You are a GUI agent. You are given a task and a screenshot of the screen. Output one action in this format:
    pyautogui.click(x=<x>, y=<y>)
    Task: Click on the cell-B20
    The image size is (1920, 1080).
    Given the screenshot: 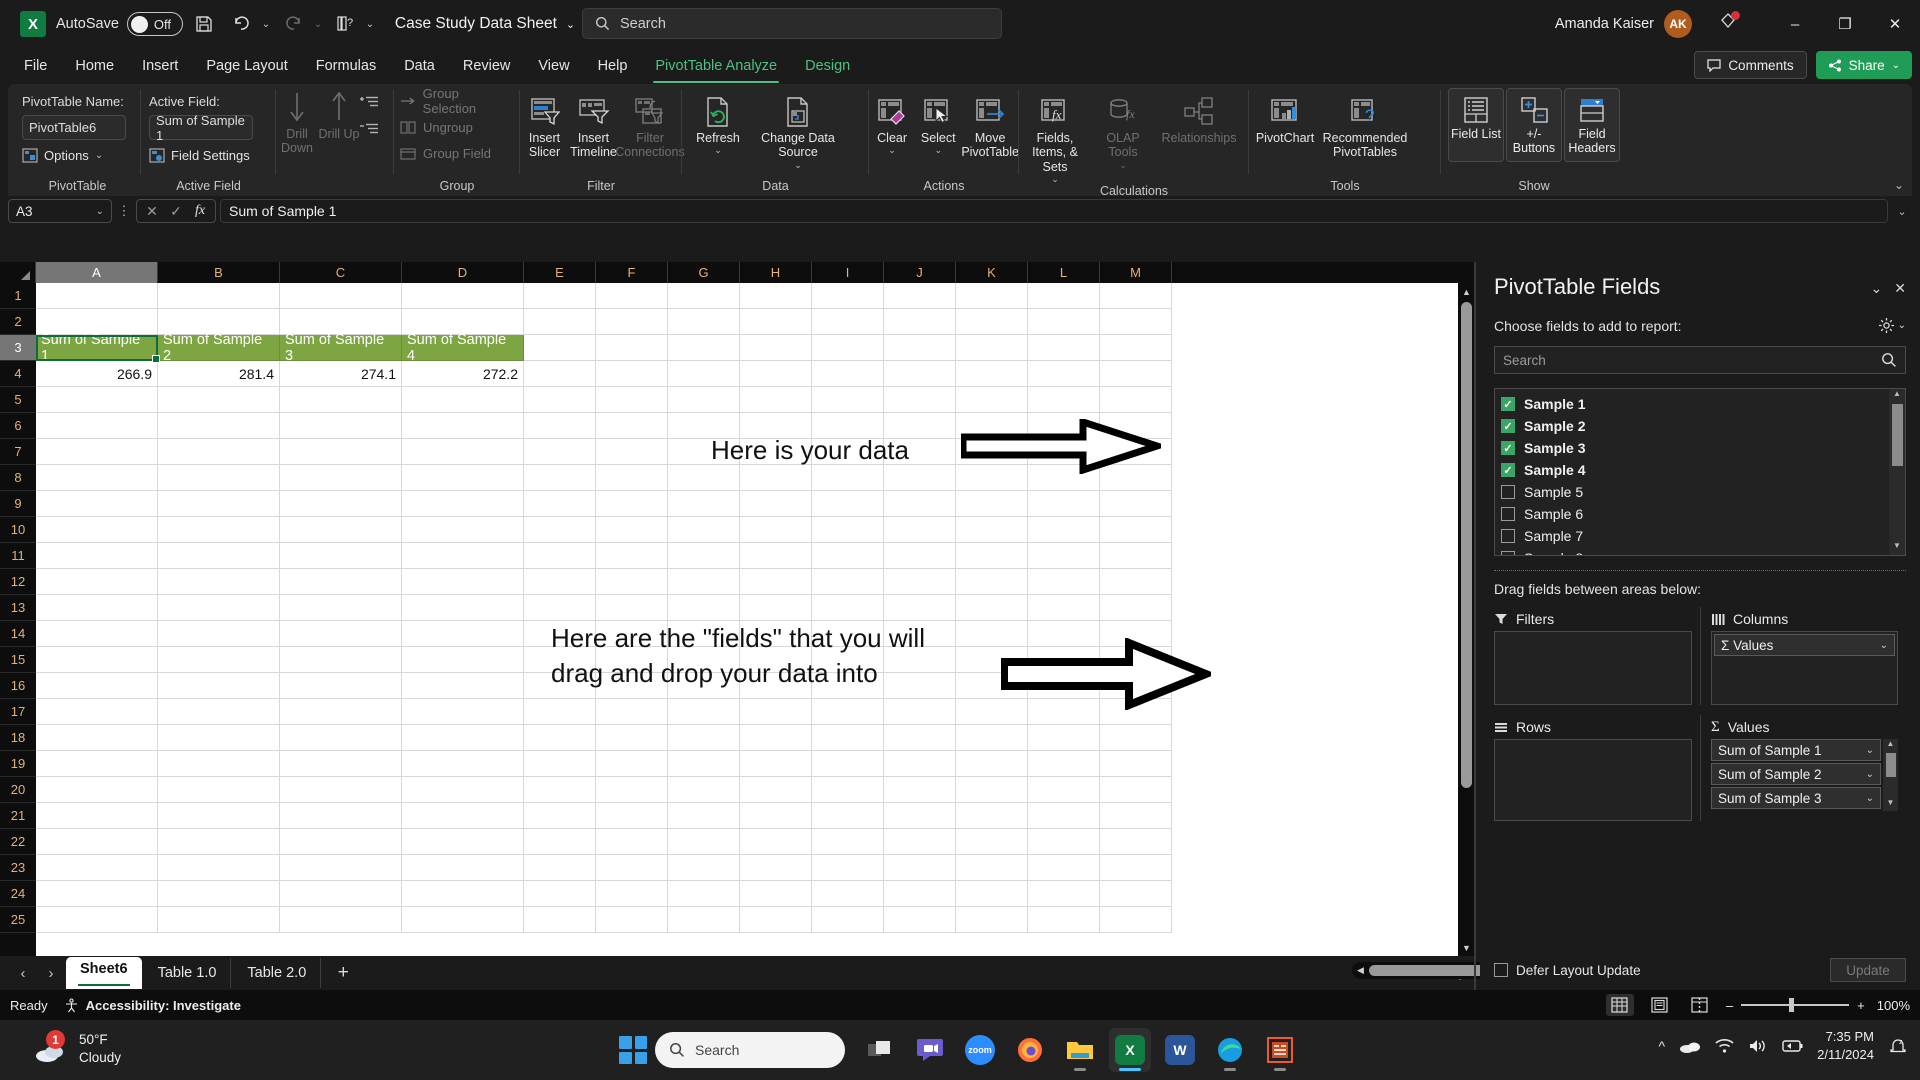 What is the action you would take?
    pyautogui.click(x=219, y=790)
    